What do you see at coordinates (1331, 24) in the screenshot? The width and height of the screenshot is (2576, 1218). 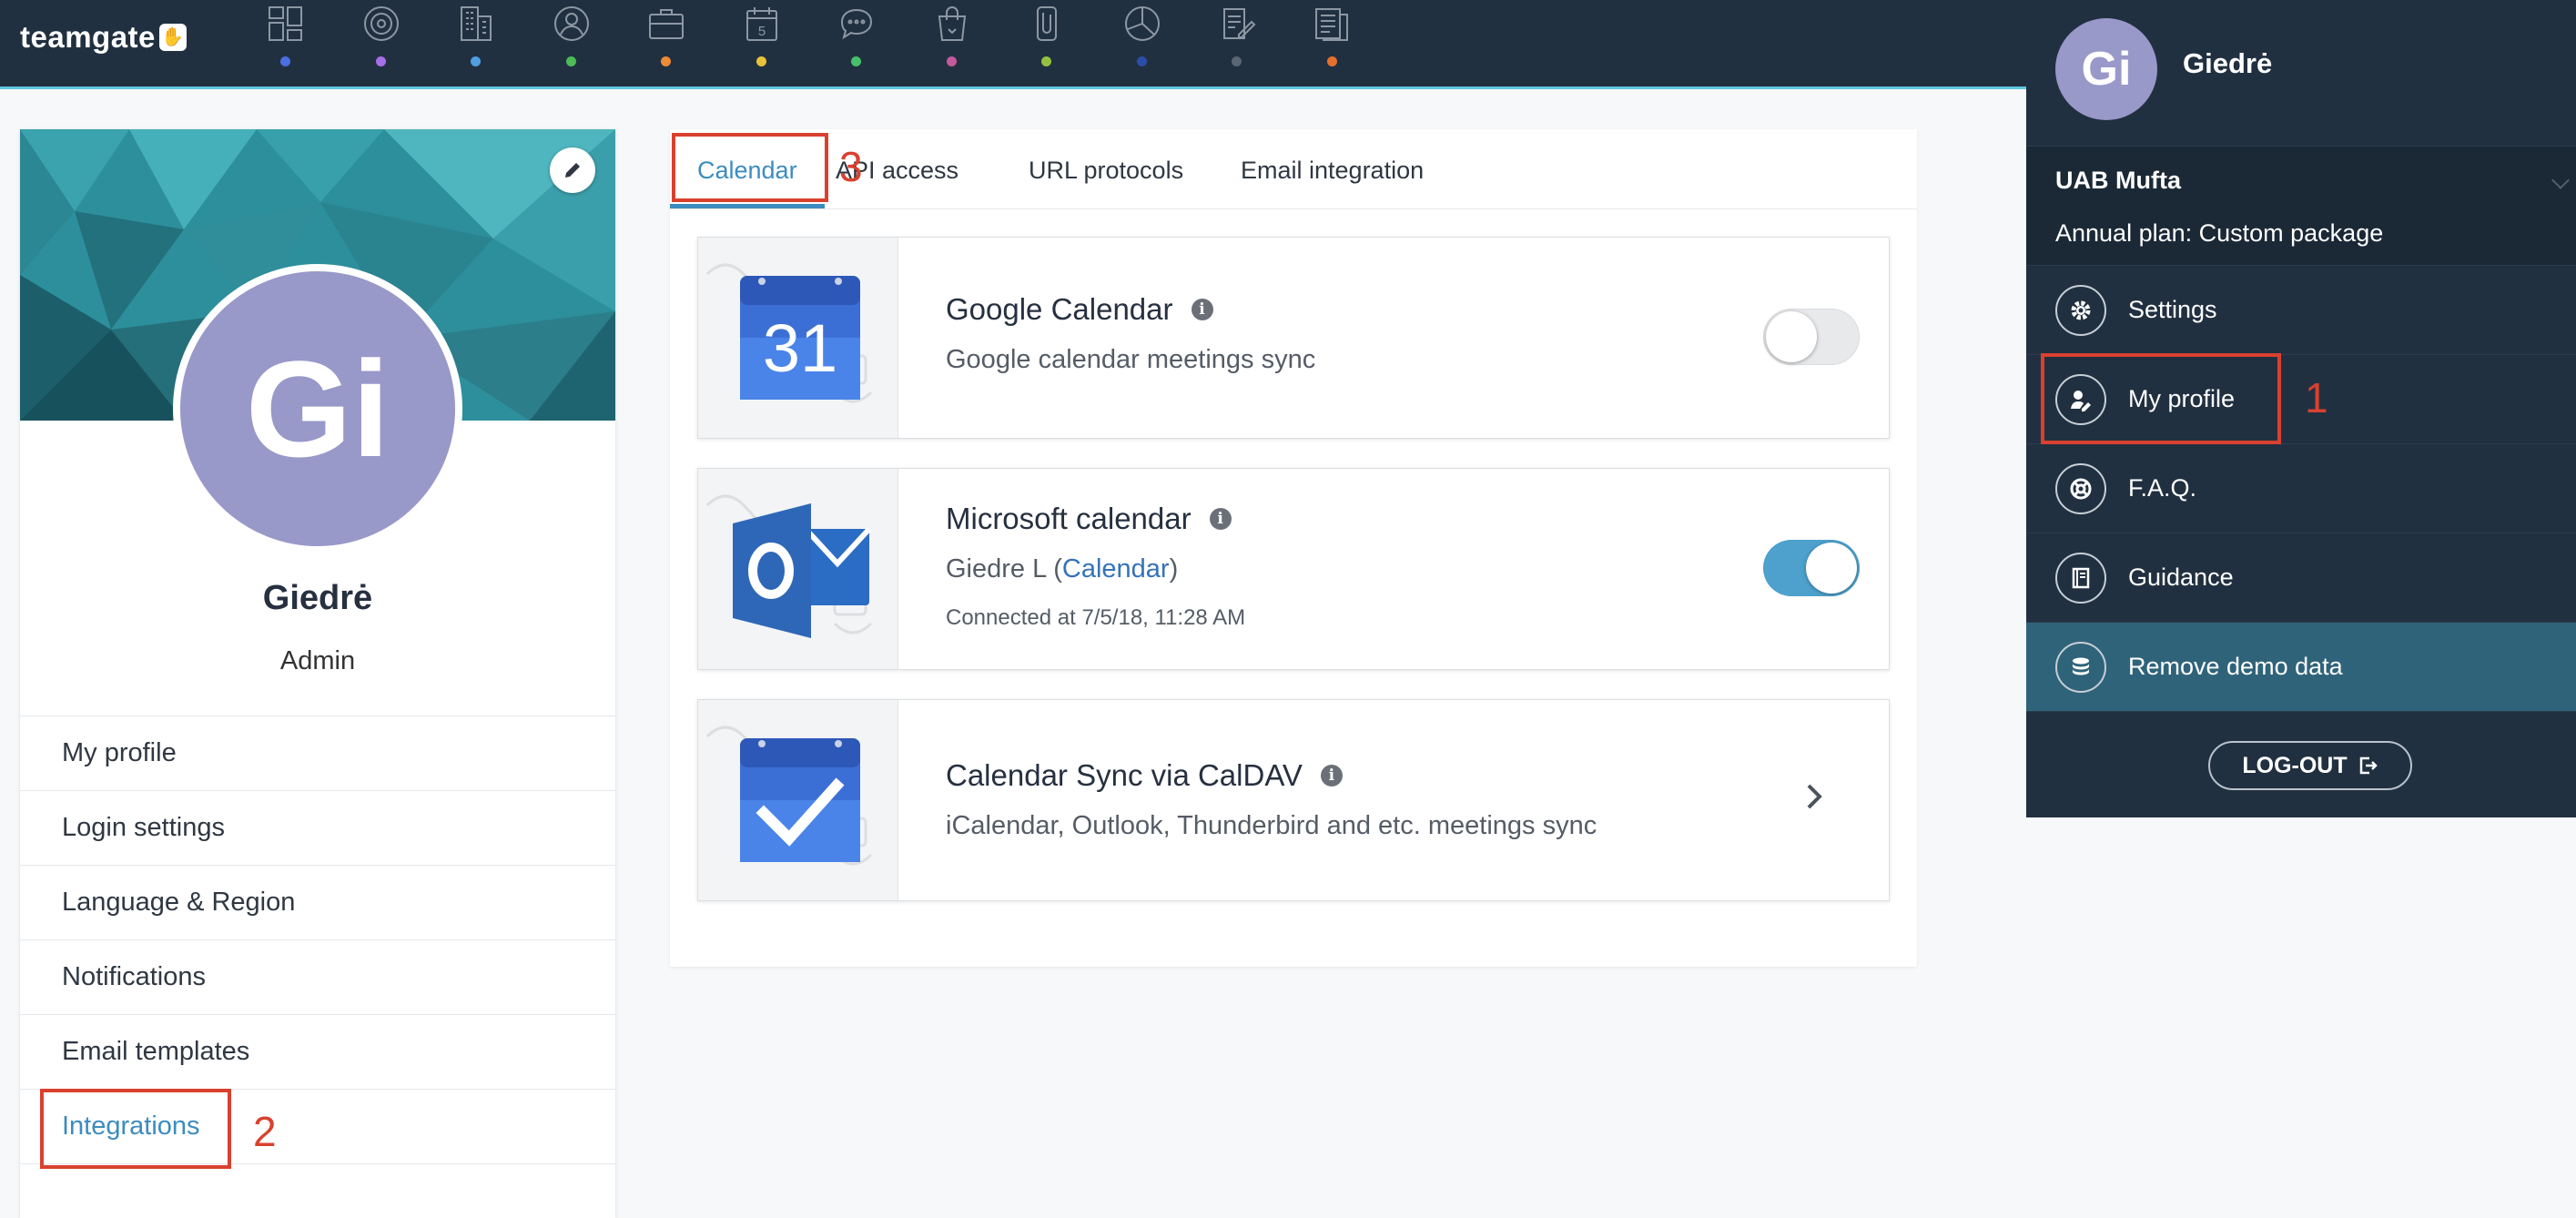 I see `report-icon` at bounding box center [1331, 24].